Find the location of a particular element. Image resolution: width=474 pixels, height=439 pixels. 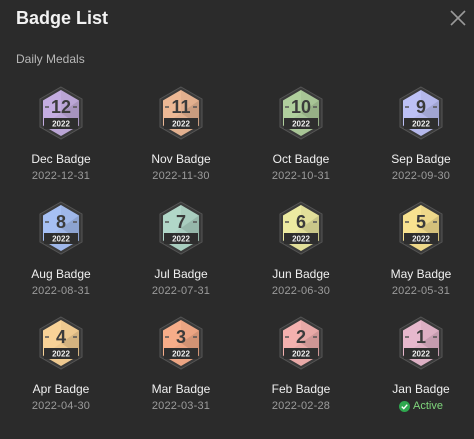

badge-name: Apr Badge is located at coordinates (61, 389).